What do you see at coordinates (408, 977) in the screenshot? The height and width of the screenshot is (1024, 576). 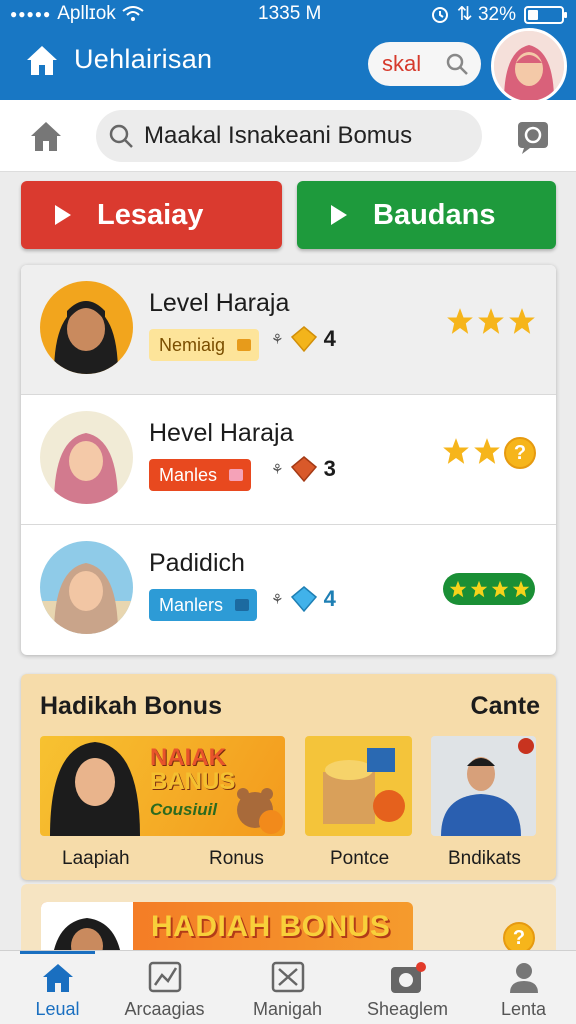 I see `camera-icon` at bounding box center [408, 977].